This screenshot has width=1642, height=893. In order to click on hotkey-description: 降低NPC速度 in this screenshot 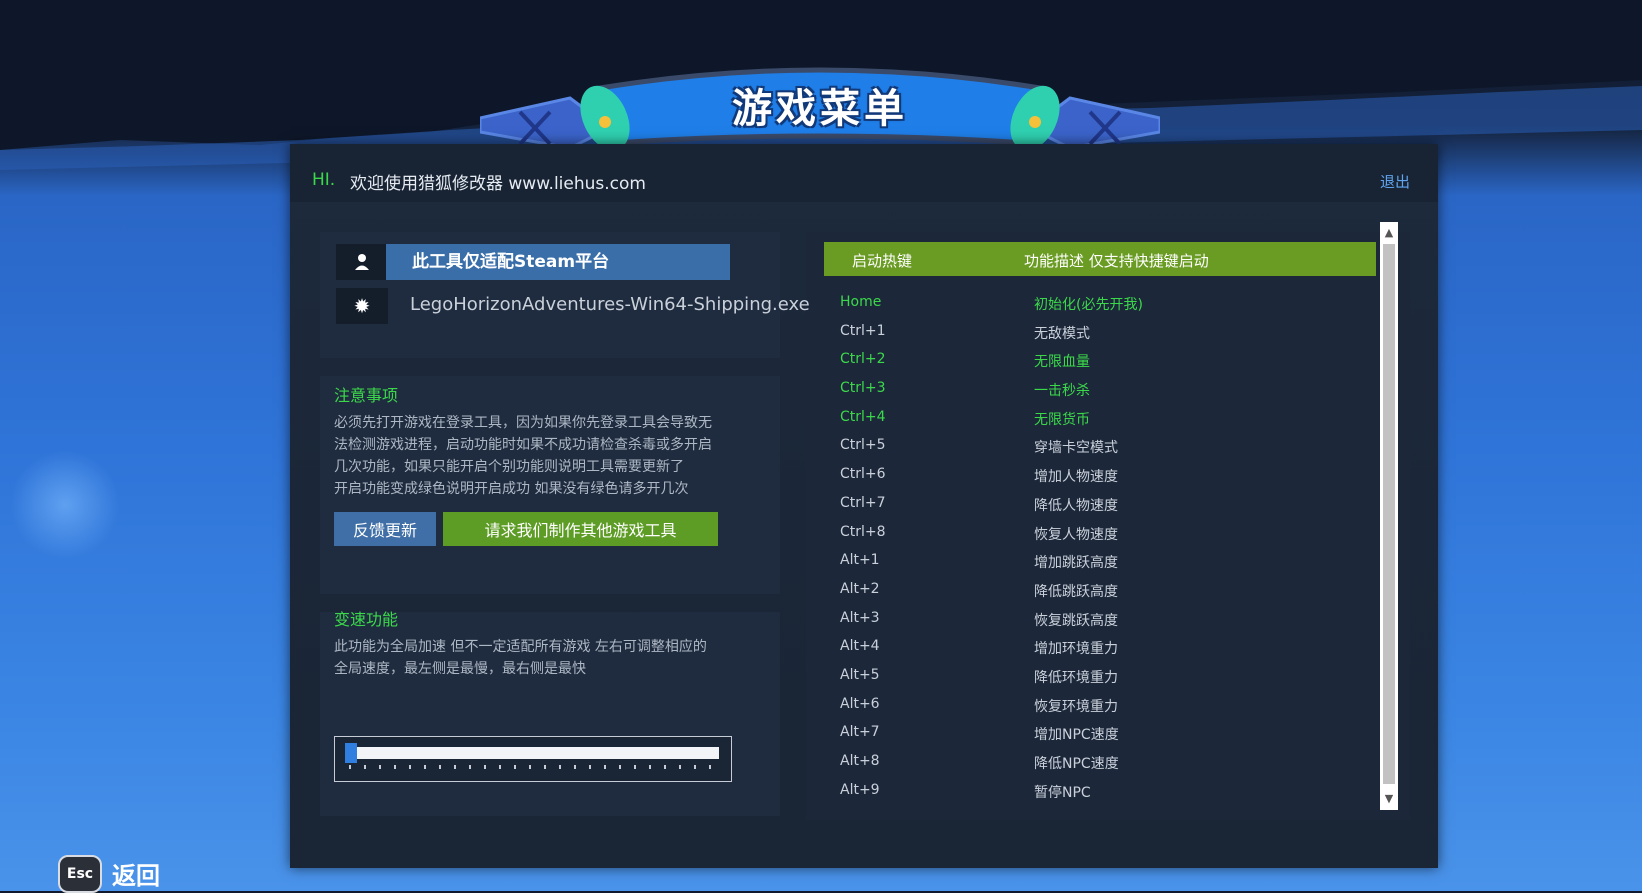, I will do `click(1076, 764)`.